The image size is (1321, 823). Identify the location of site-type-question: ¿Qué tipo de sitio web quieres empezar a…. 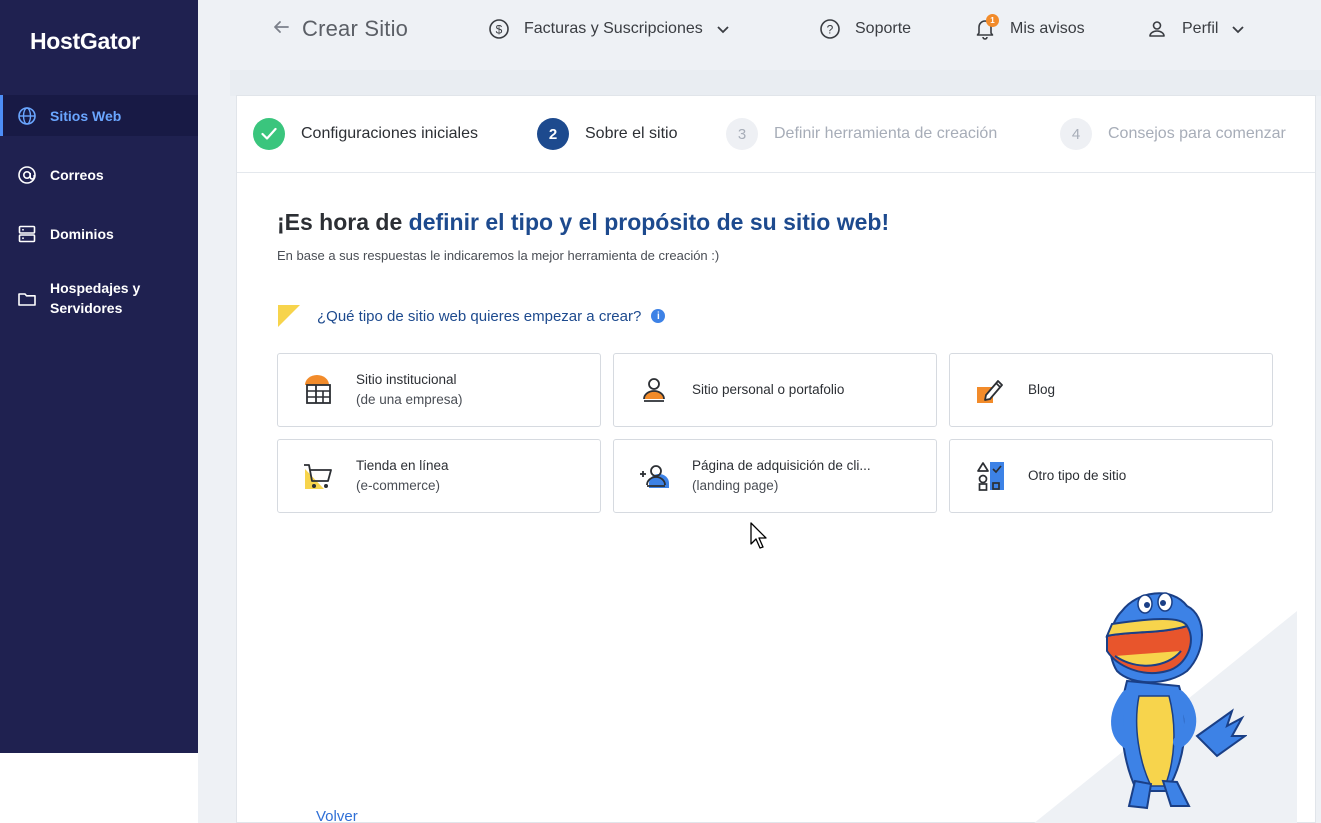
(471, 316).